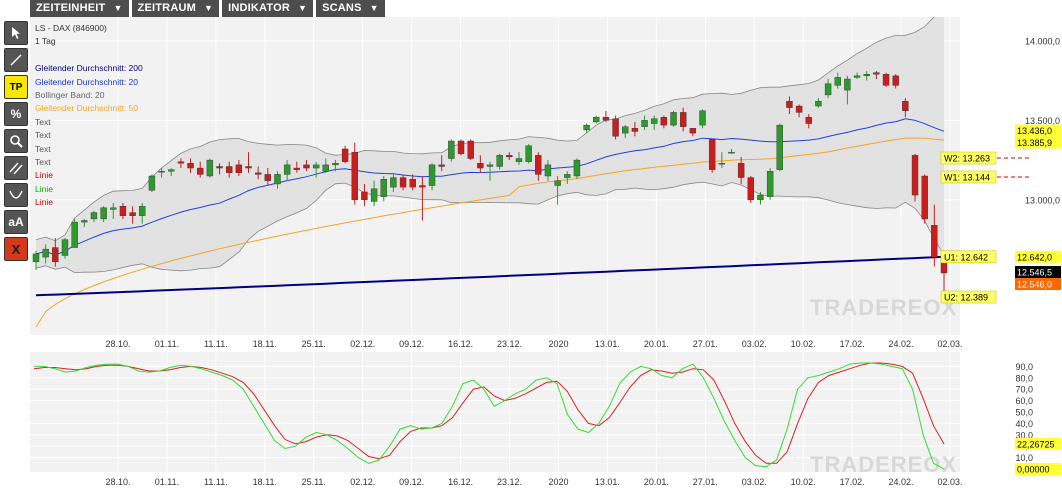 The width and height of the screenshot is (1062, 490). What do you see at coordinates (167, 344) in the screenshot?
I see `x-tick-label: 01.11.` at bounding box center [167, 344].